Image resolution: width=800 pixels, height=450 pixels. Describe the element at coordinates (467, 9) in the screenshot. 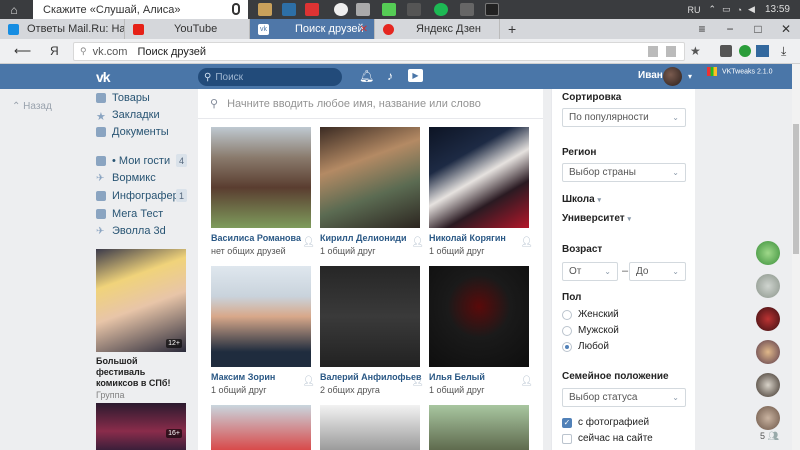

I see `app-icon-gray` at that location.